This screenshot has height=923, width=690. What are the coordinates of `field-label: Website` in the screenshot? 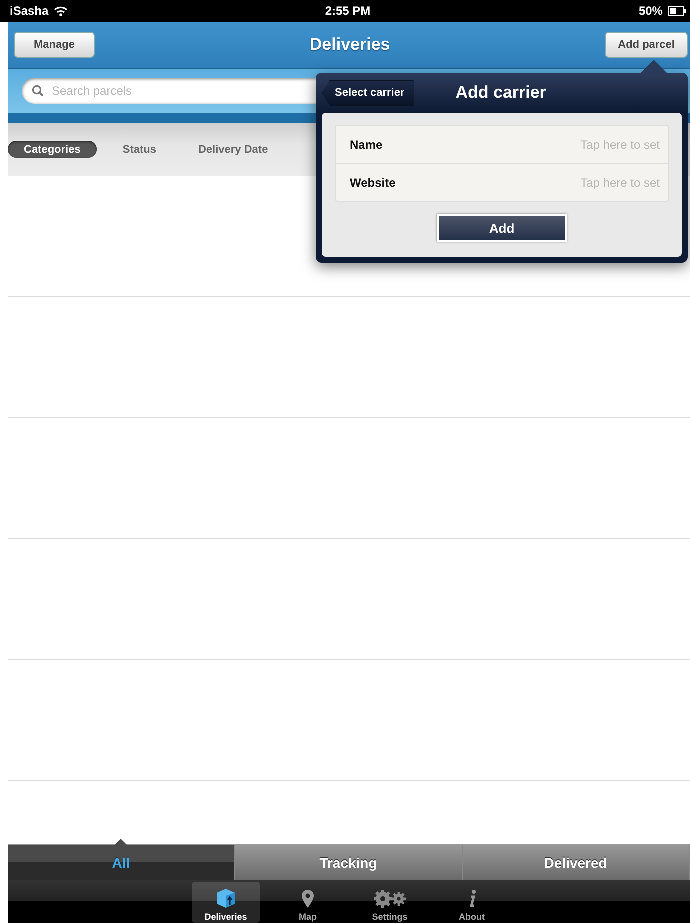 It's located at (373, 183).